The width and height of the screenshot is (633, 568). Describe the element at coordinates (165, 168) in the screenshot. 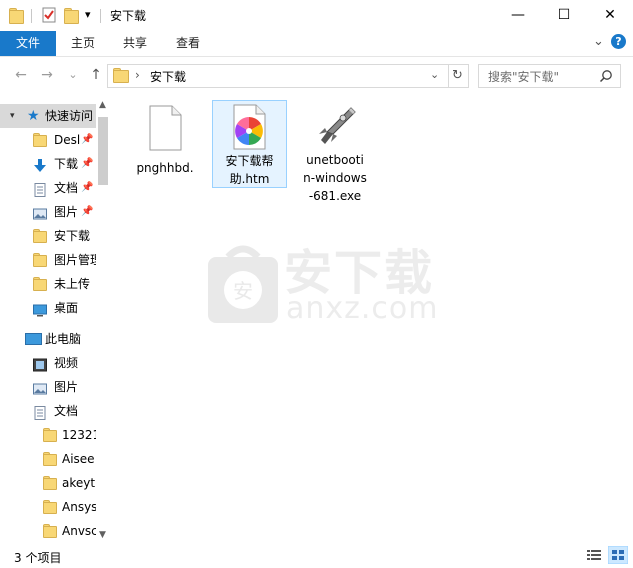

I see `file-name: pnghhbd.` at that location.